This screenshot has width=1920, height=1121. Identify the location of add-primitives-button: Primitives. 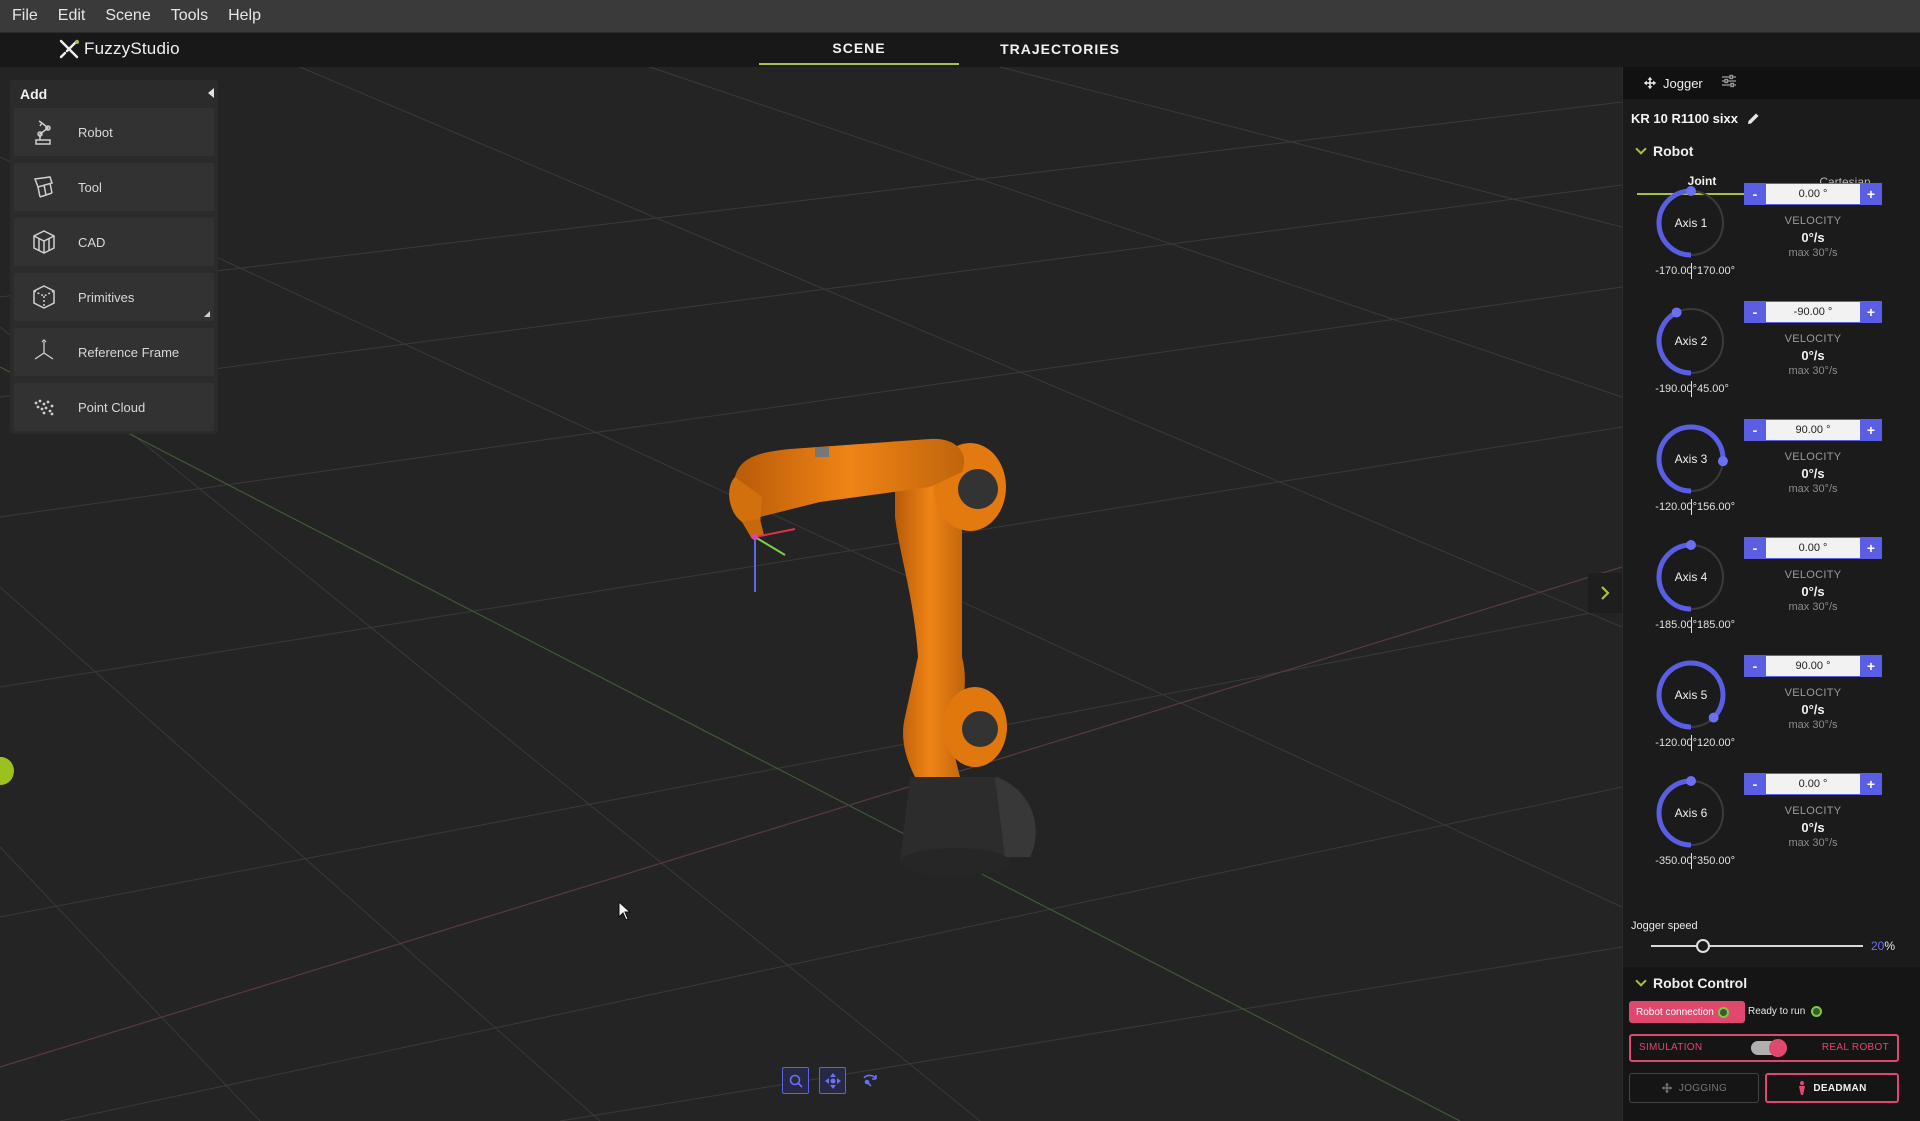
(114, 297).